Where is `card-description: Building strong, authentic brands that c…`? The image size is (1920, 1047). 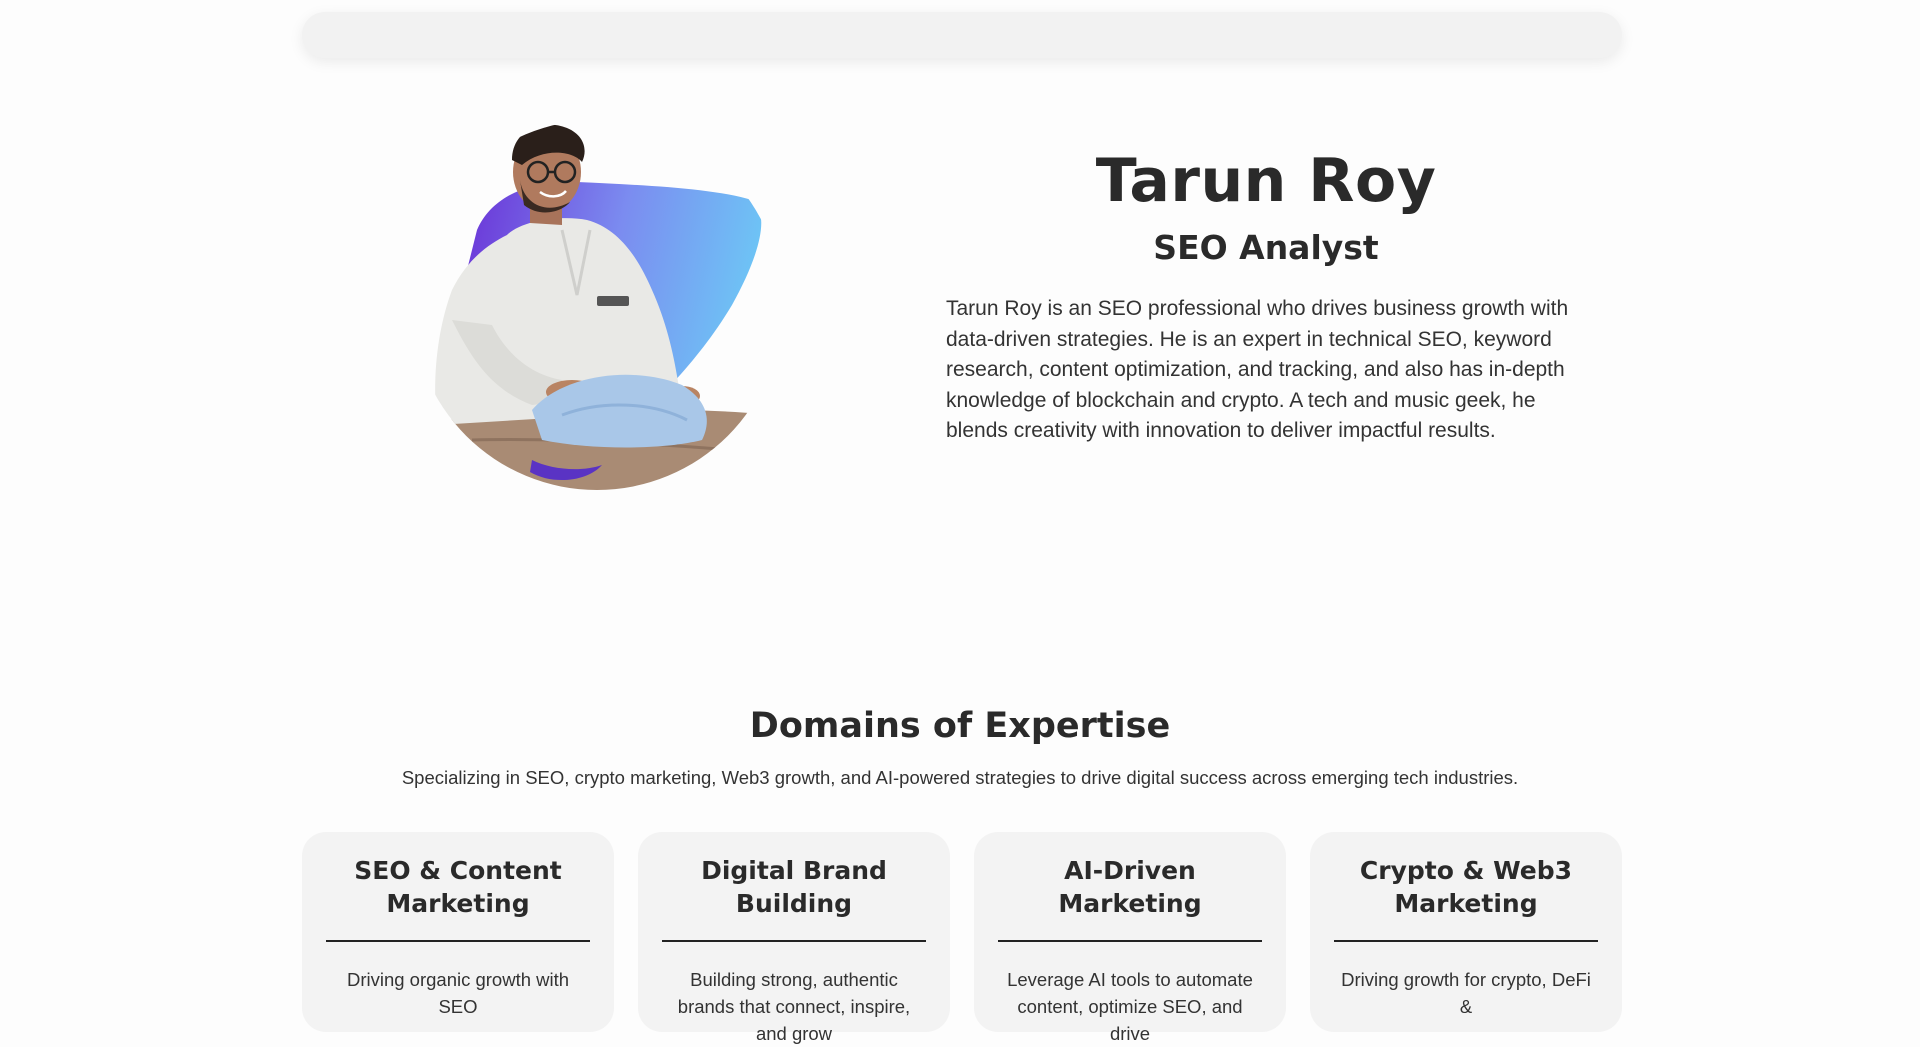
card-description: Building strong, authentic brands that c… is located at coordinates (794, 1006).